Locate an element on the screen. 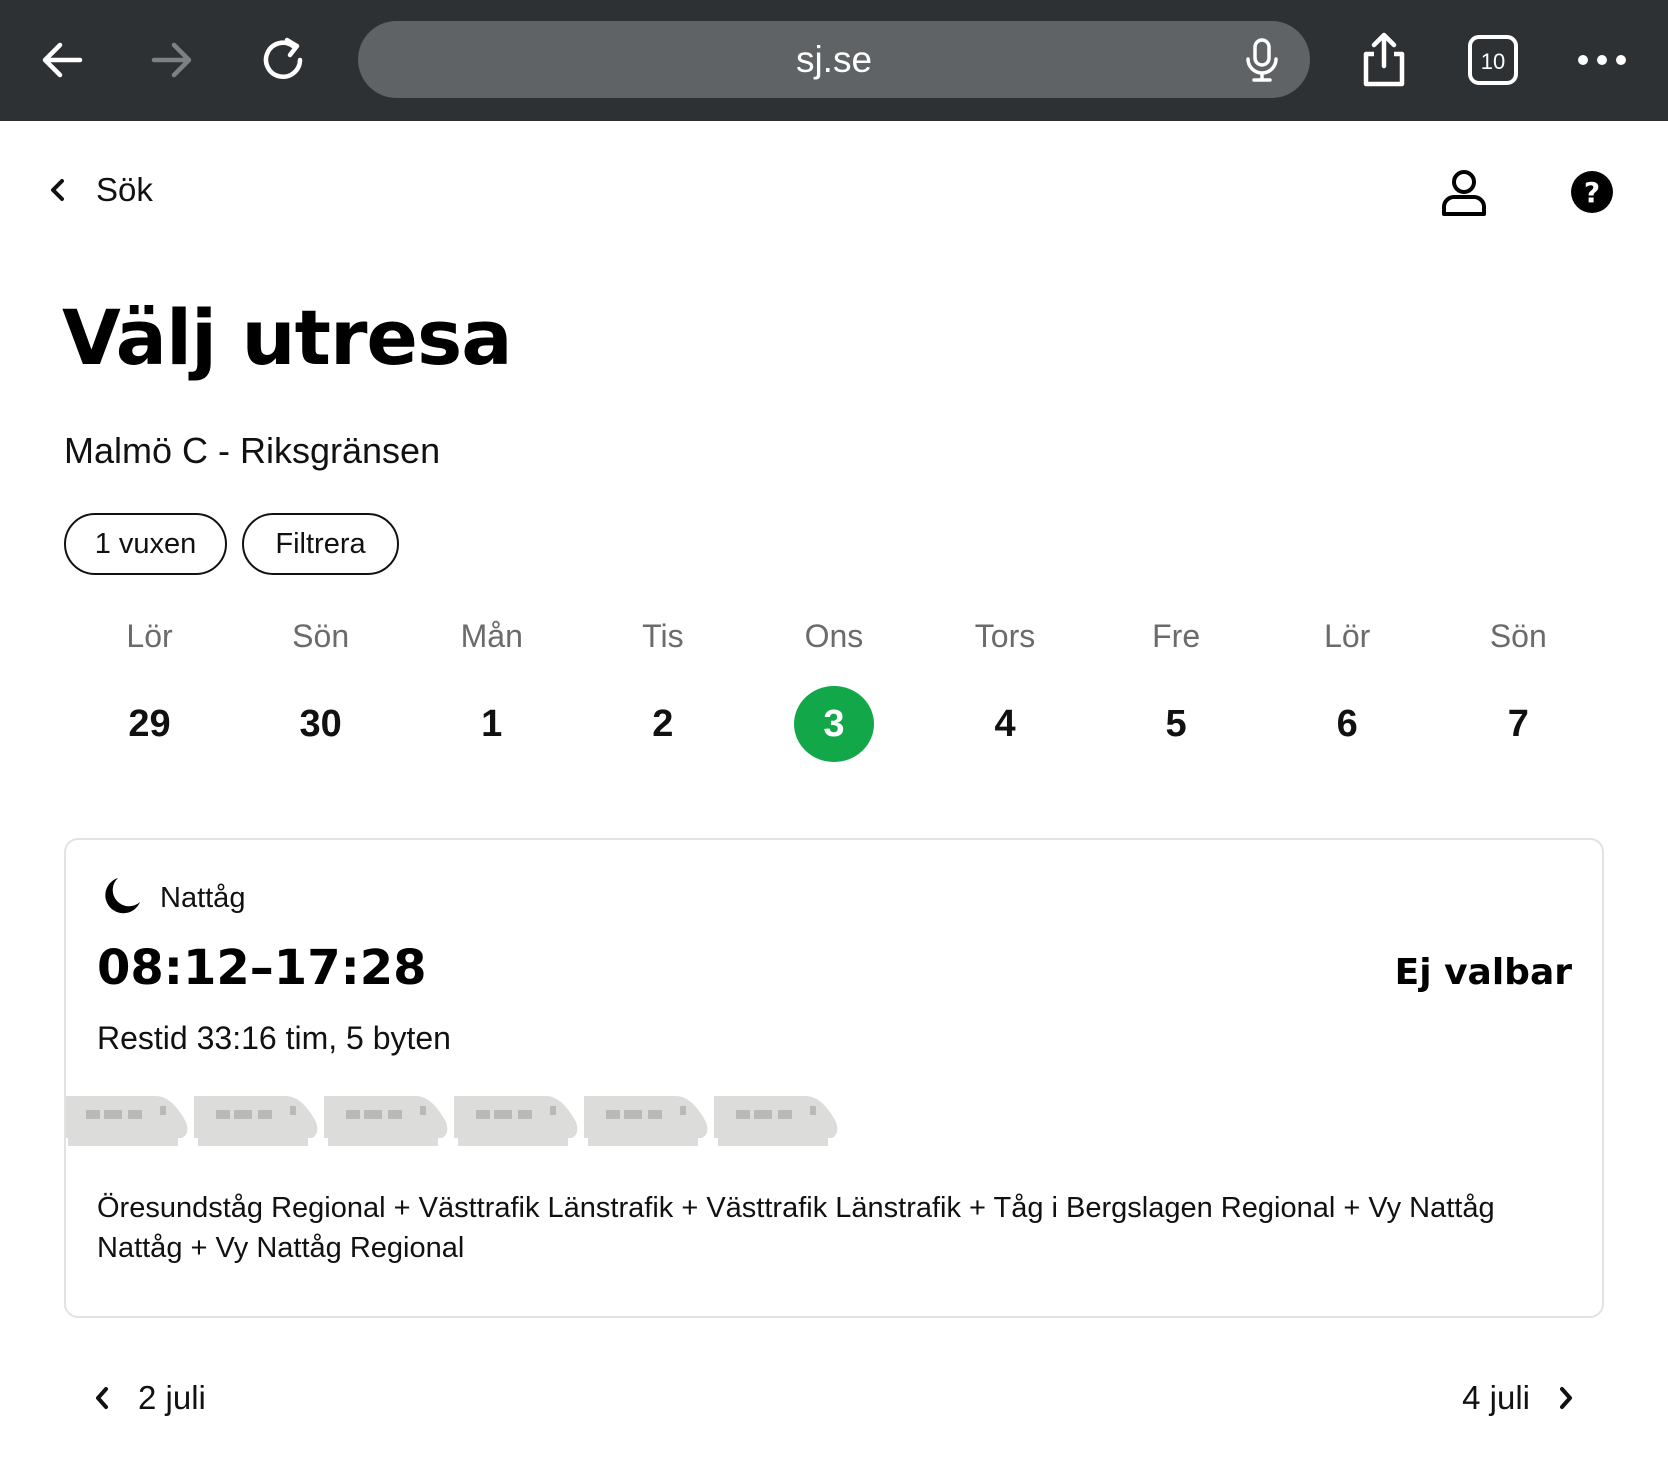 The height and width of the screenshot is (1467, 1668). date-option-selected: Ons 3 is located at coordinates (833, 687).